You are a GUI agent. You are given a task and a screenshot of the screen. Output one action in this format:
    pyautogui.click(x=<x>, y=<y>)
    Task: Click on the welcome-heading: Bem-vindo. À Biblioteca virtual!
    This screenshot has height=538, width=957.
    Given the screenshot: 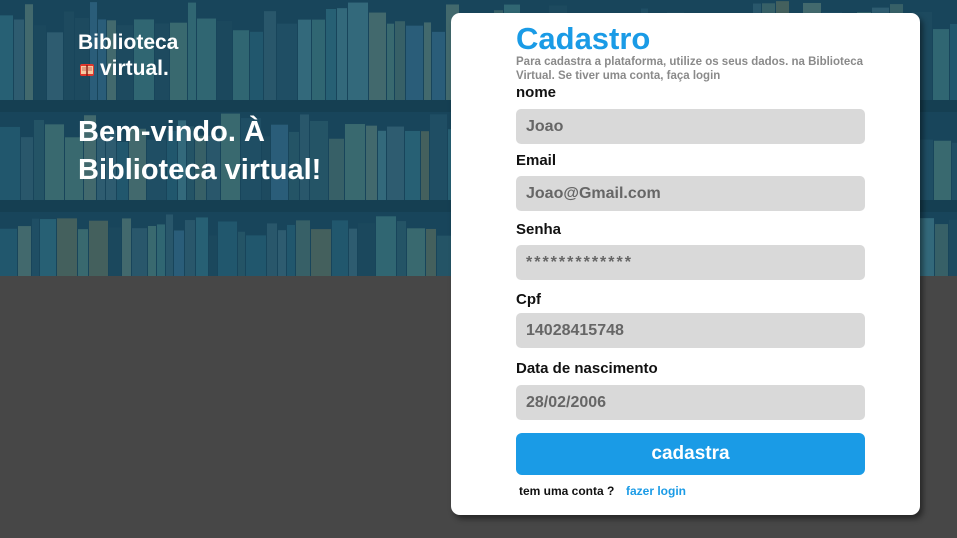 What is the action you would take?
    pyautogui.click(x=200, y=151)
    